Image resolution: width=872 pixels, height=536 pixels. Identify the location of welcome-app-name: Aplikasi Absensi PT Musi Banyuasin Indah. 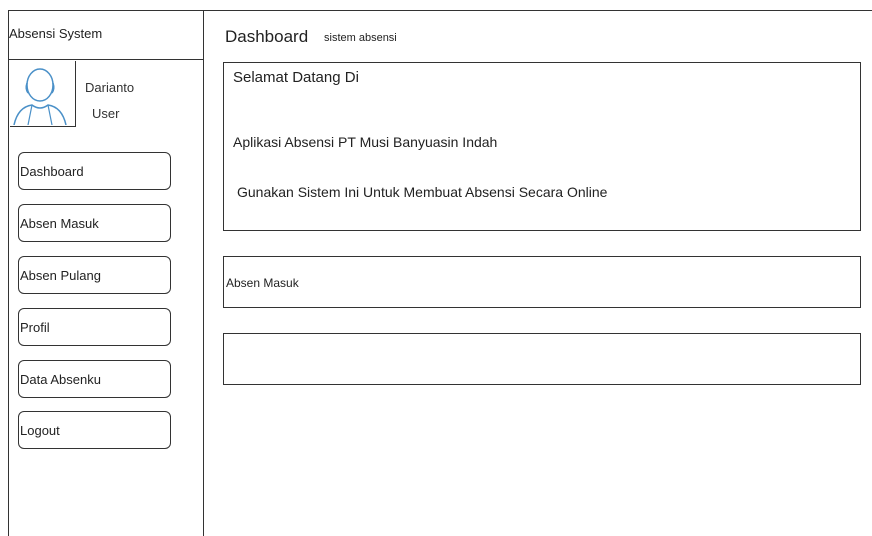
(365, 142).